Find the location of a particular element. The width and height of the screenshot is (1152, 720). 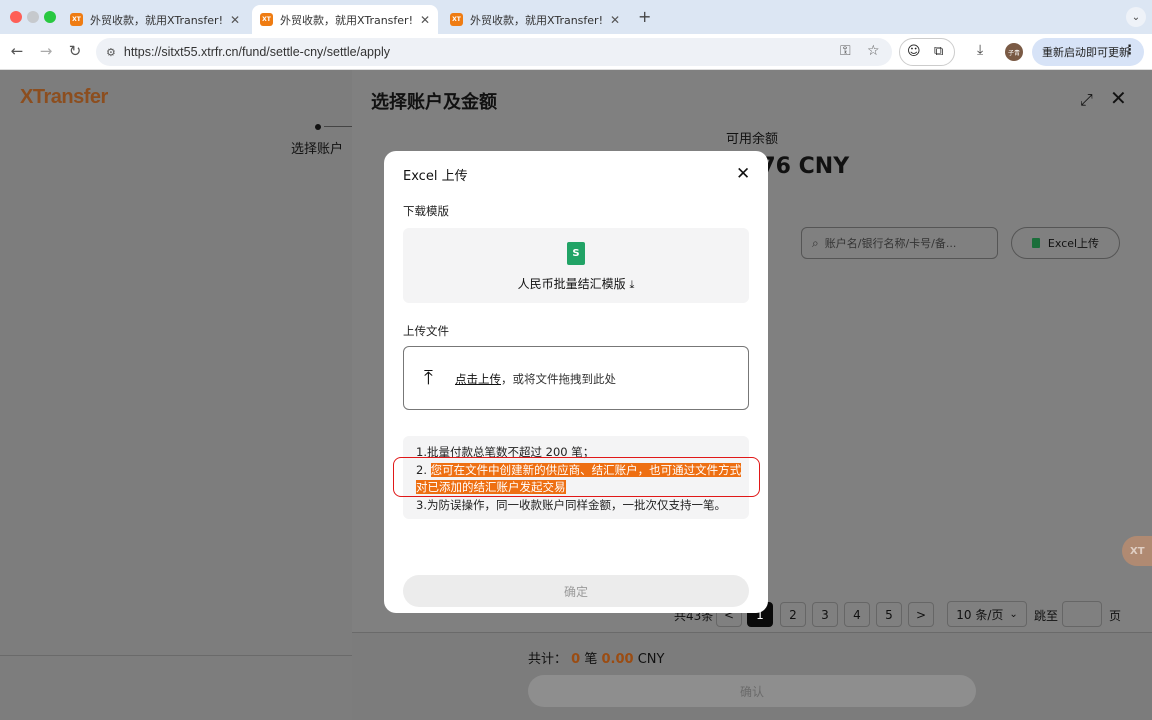

upload-section-label: 上传文件 is located at coordinates (426, 331).